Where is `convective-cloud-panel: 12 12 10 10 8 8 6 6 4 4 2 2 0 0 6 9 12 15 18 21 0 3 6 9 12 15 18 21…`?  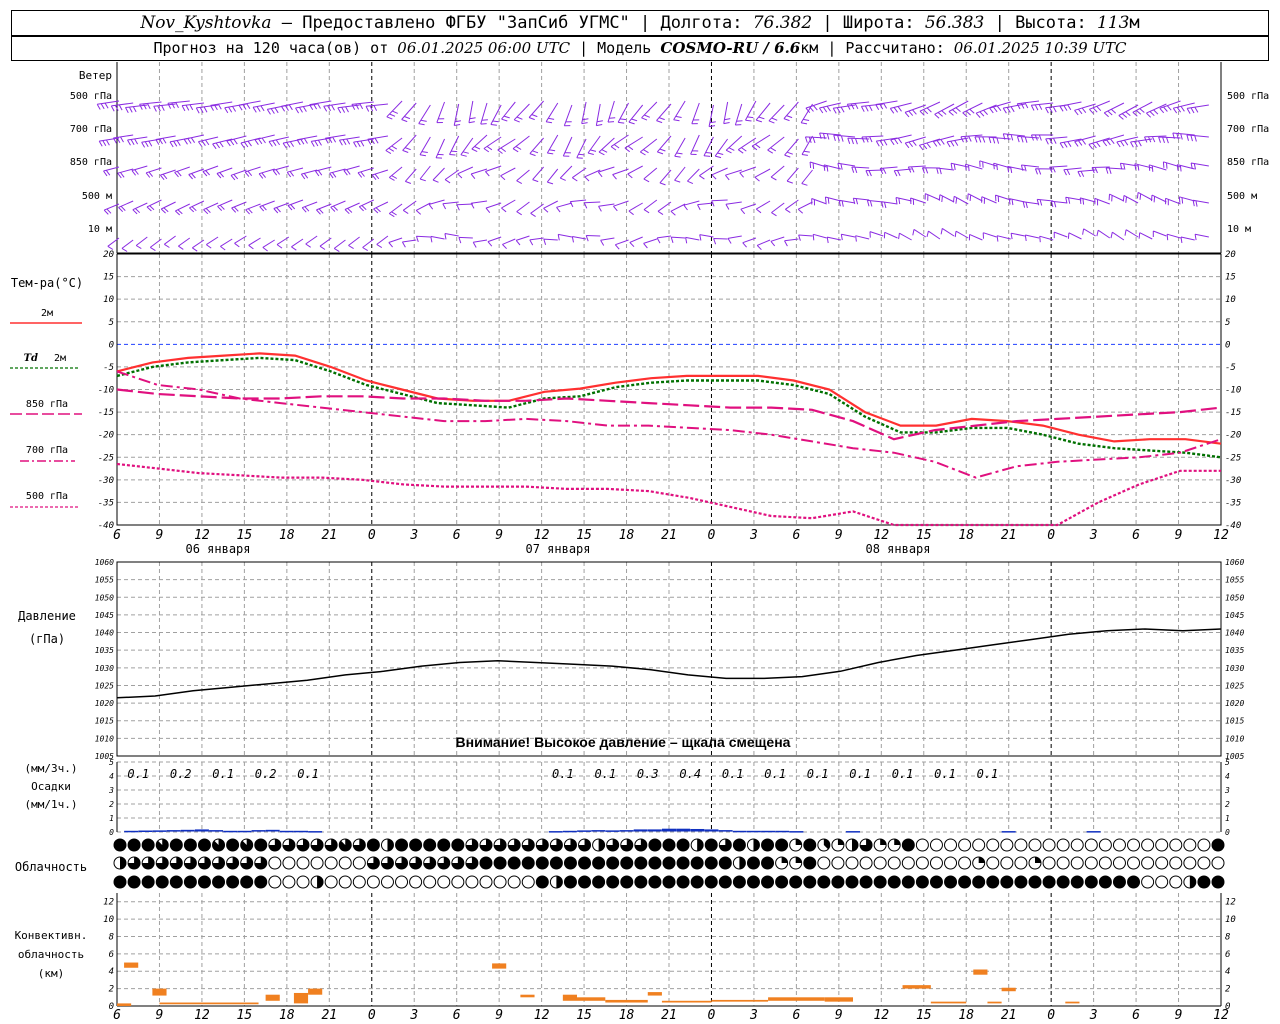
convective-cloud-panel: 12 12 10 10 8 8 6 6 4 4 2 2 0 0 6 9 12 15 18 21 0 3 6 9 12 15 18 21… is located at coordinates (669, 958).